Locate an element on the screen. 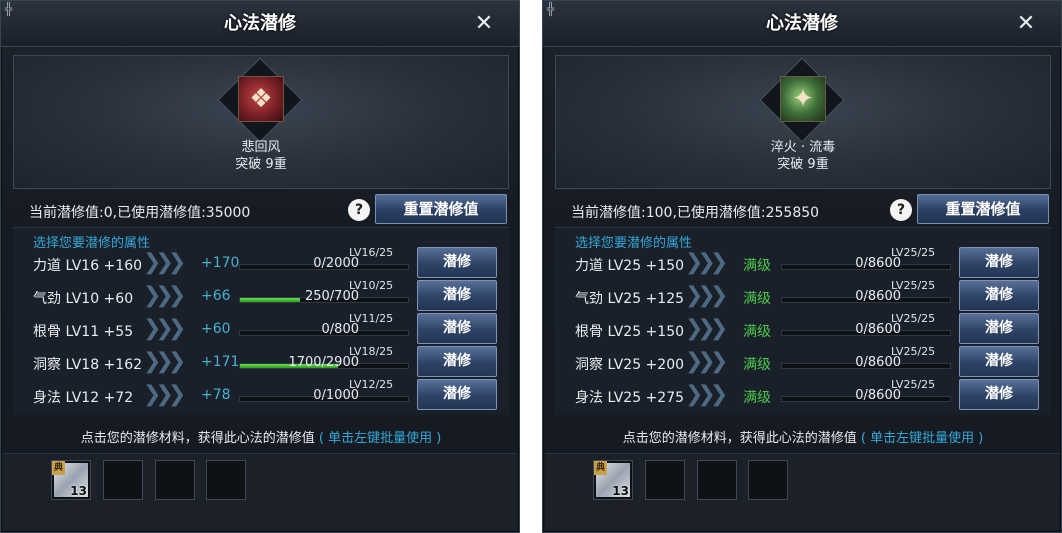 The height and width of the screenshot is (533, 1062). skill-display: ✦ 淬火 · 流毒 突破 9重 is located at coordinates (803, 122).